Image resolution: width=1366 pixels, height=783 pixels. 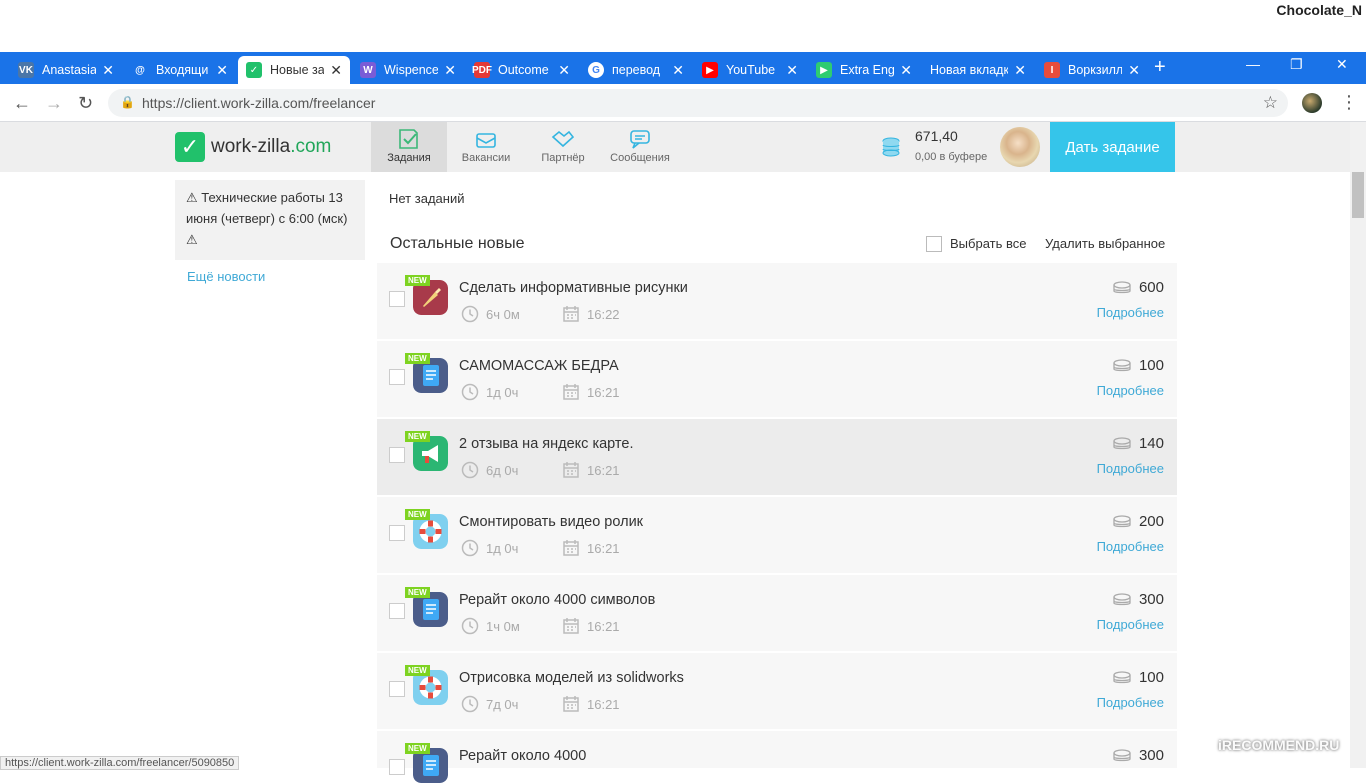 What do you see at coordinates (1319, 10) in the screenshot?
I see `username-label: Chocolate_N` at bounding box center [1319, 10].